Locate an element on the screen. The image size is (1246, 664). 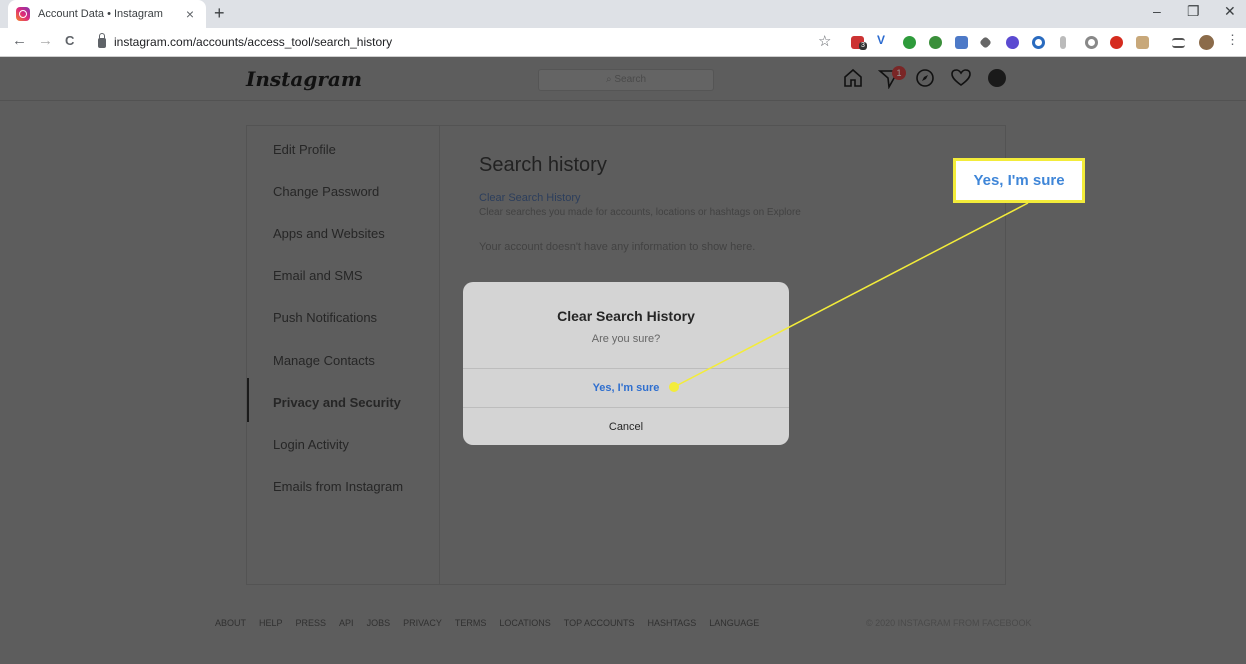
purple-icon is located at coordinates (1012, 42).